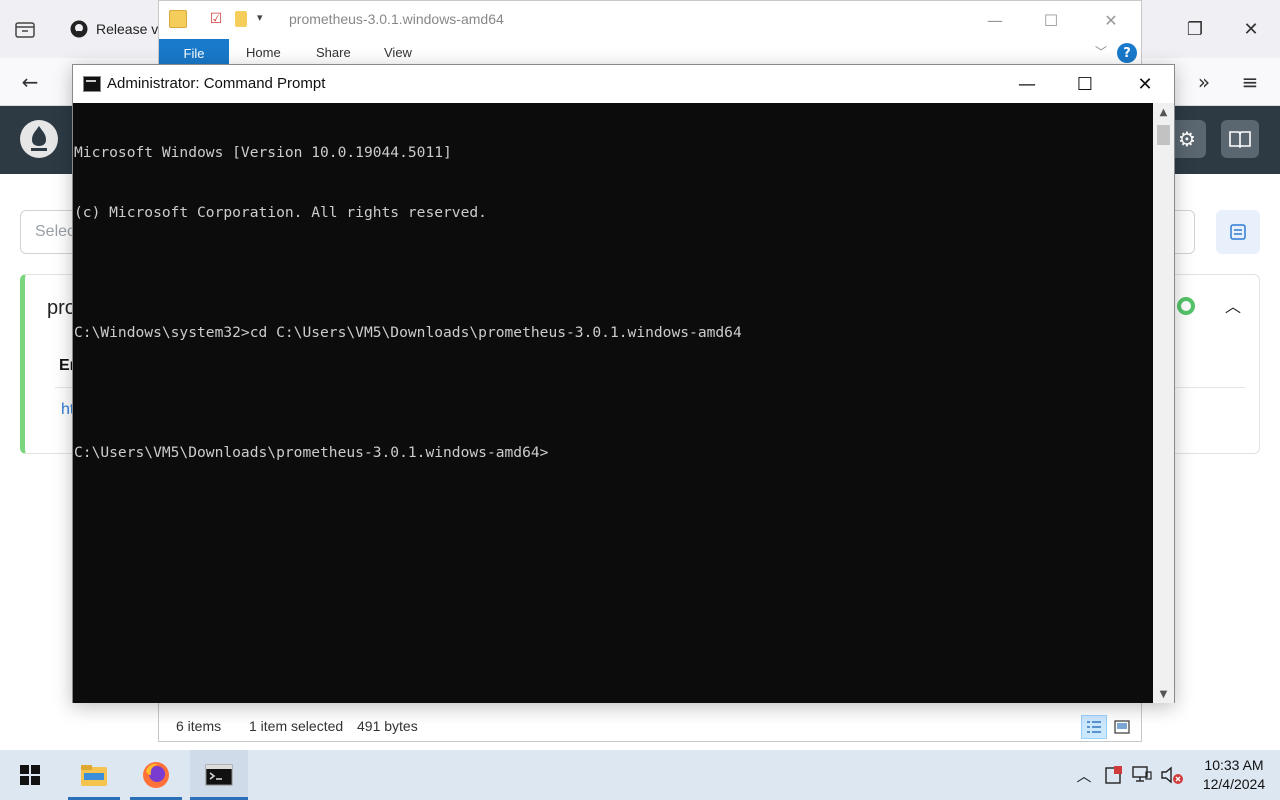 This screenshot has width=1280, height=800. I want to click on collapse-all-icon, so click(1238, 232).